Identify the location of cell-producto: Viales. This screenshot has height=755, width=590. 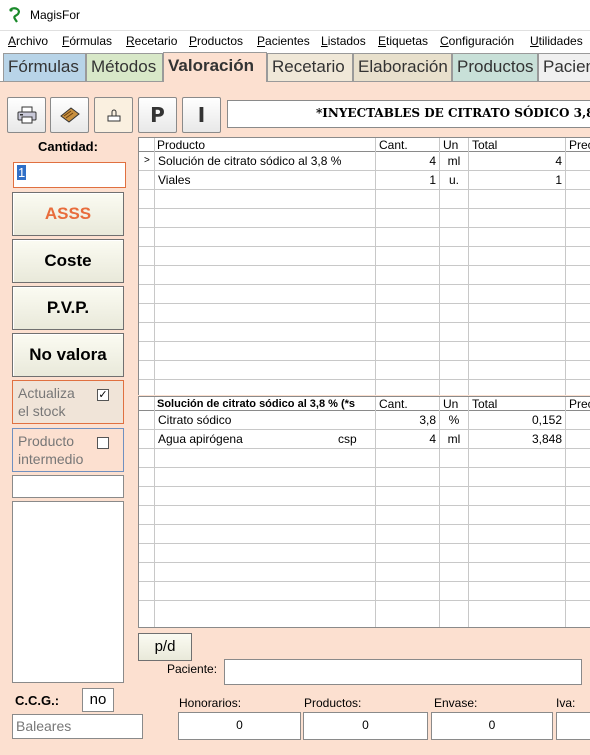
(174, 180).